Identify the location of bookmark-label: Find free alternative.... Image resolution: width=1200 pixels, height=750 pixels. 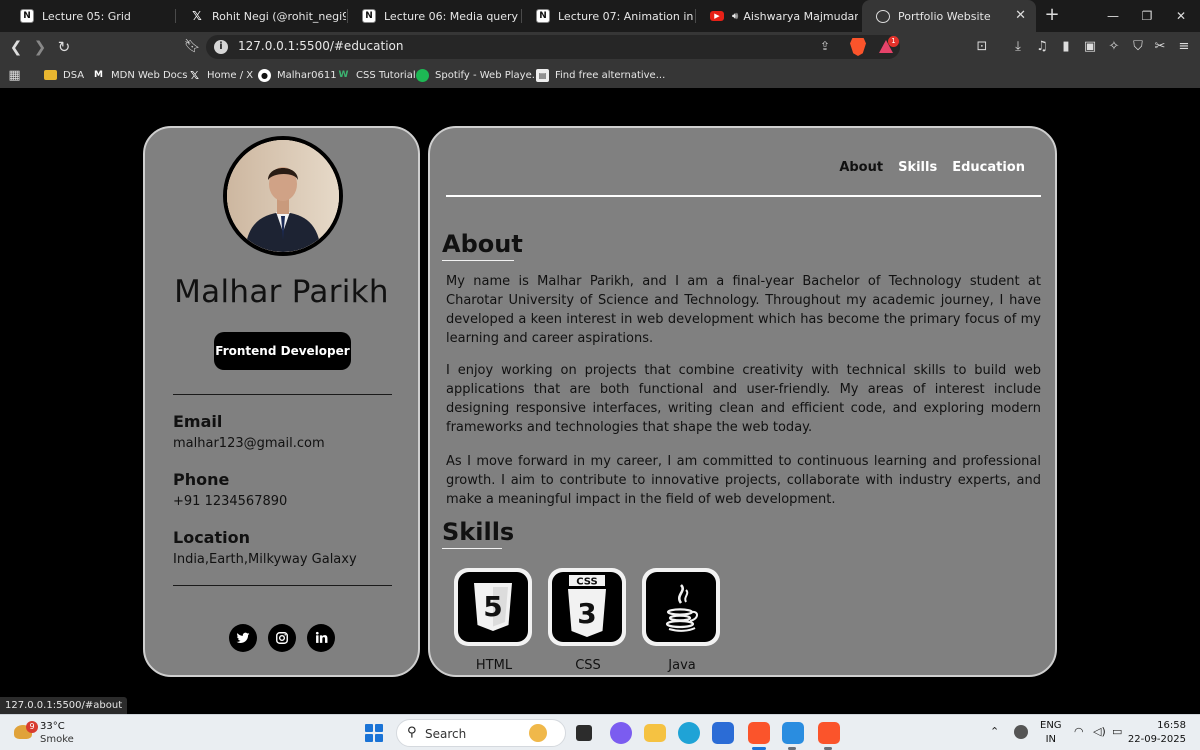
(610, 75).